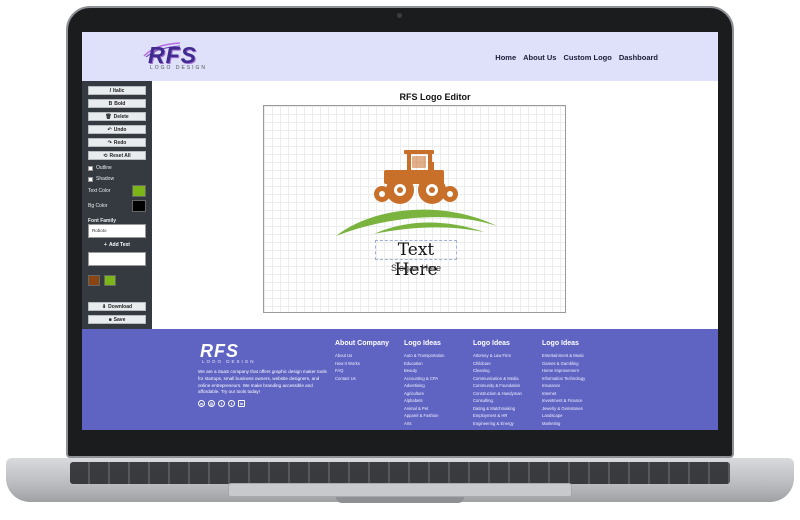 The image size is (800, 520). I want to click on shadow-checkbox, so click(90, 179).